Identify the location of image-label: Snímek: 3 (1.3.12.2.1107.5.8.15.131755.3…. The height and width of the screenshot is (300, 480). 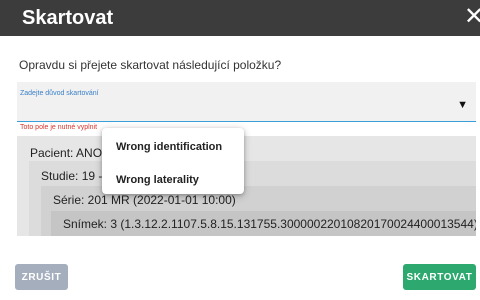
(269, 224).